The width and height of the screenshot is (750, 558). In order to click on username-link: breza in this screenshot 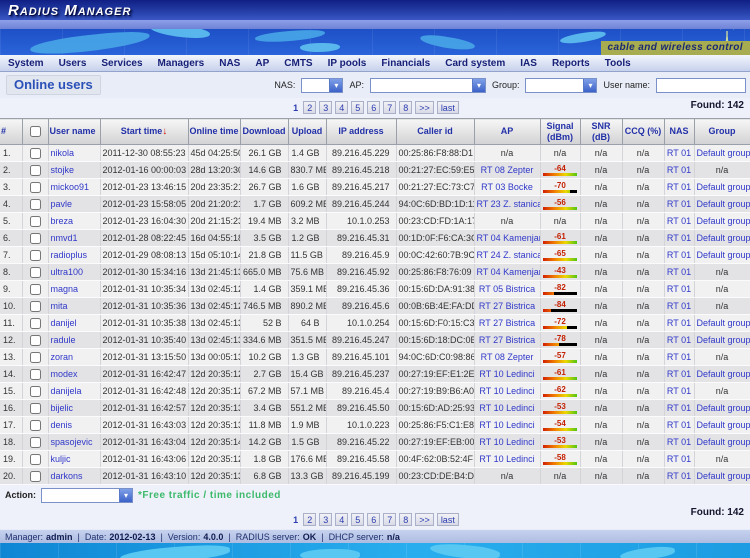, I will do `click(62, 221)`.